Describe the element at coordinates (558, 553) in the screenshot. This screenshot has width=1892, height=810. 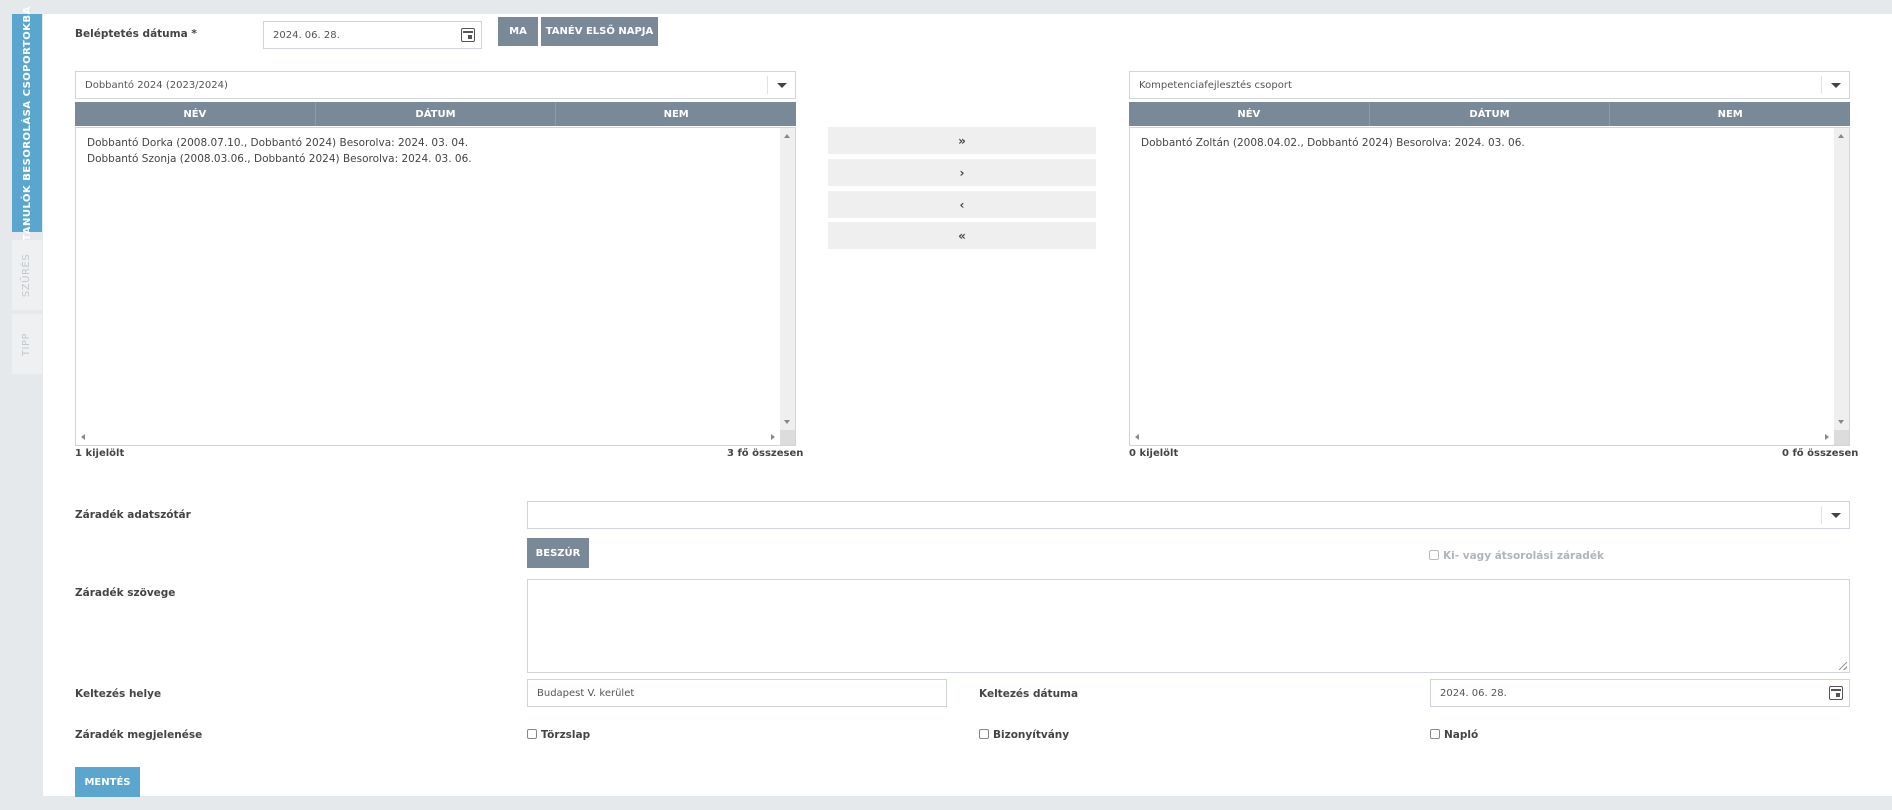
I see `insert-button: BESZÚR` at that location.